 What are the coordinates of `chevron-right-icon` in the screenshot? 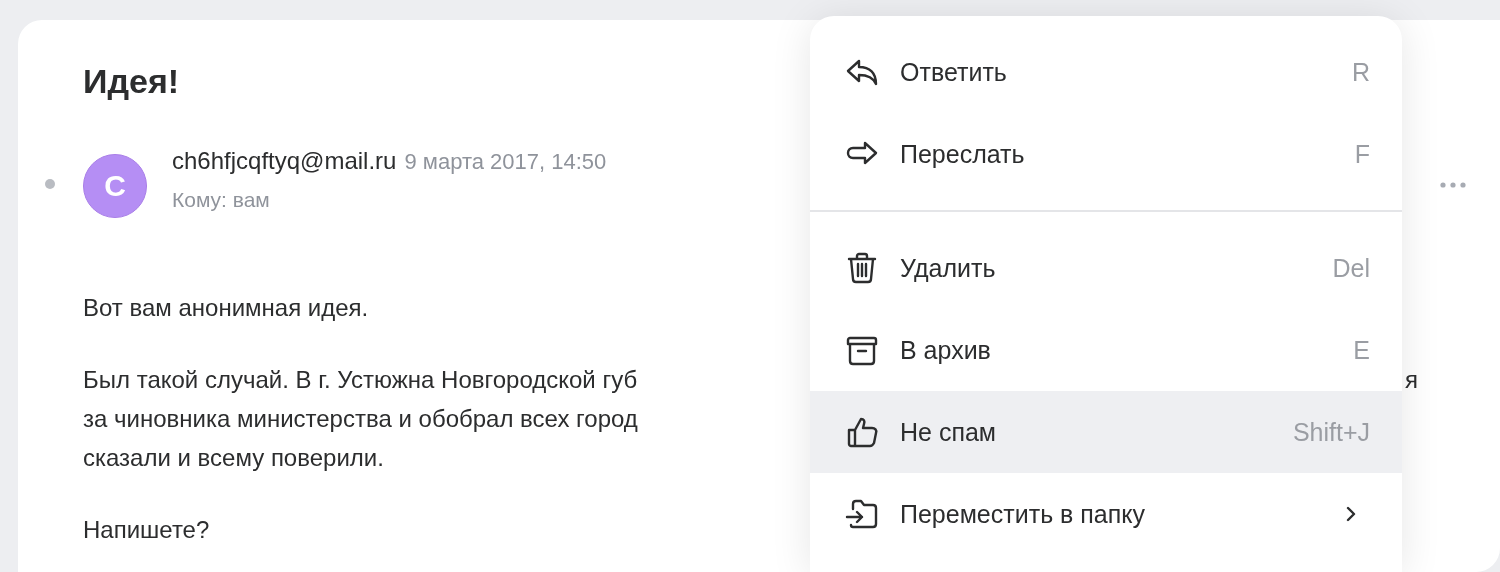 It's located at (1351, 514).